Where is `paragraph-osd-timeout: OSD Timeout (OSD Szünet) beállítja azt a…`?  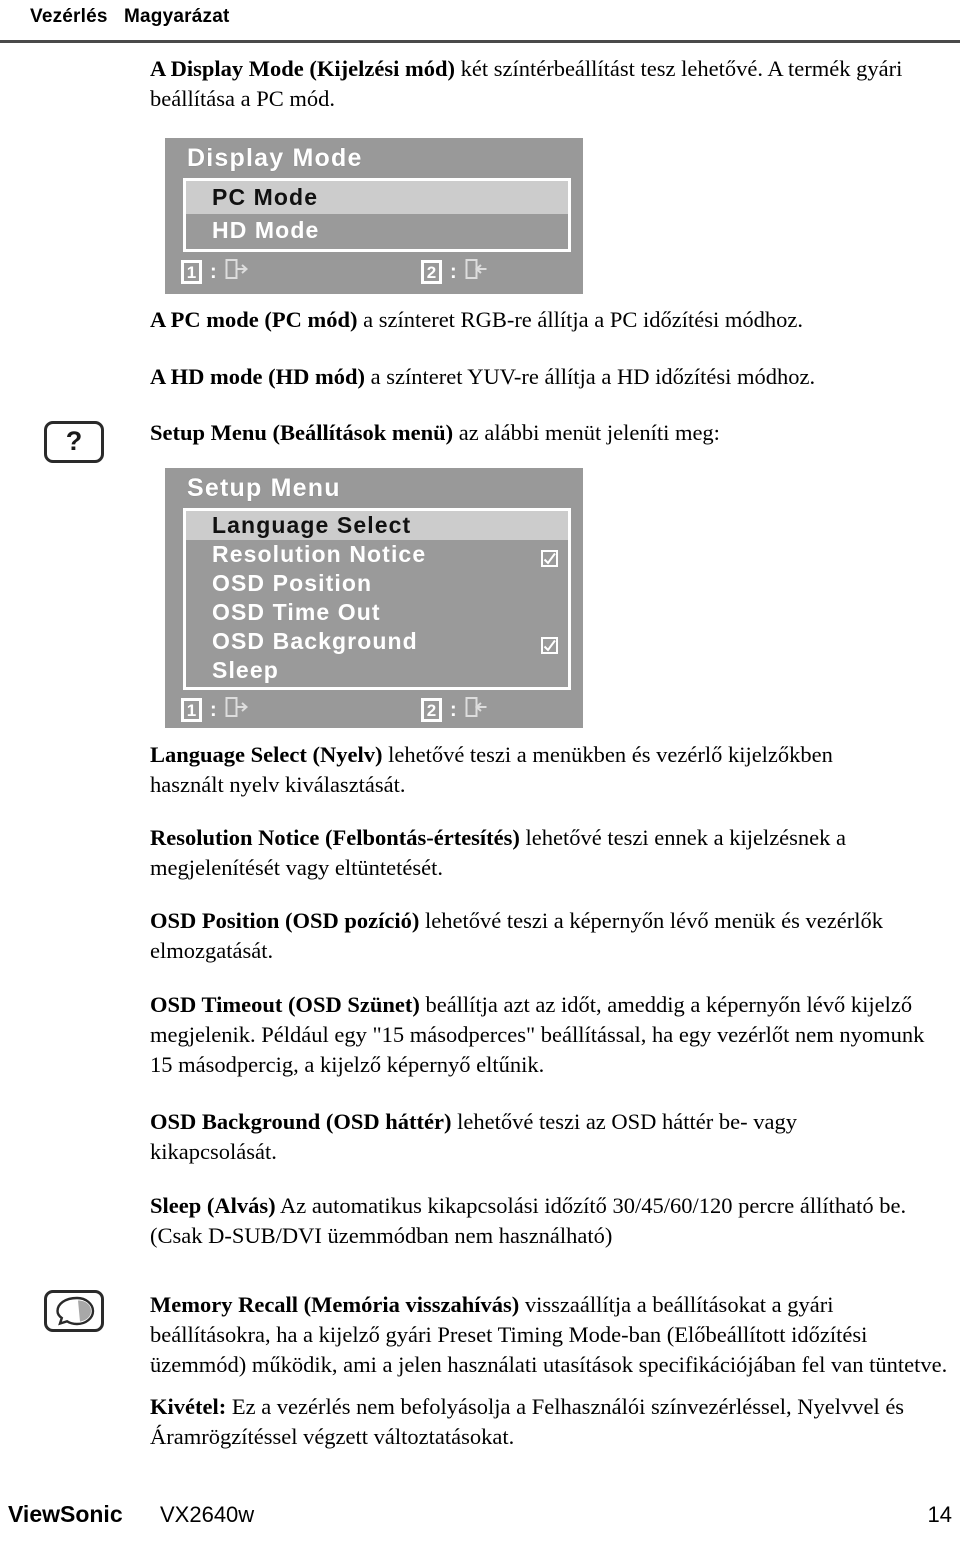
paragraph-osd-timeout: OSD Timeout (OSD Szünet) beállítja azt a… is located at coordinates (540, 1035).